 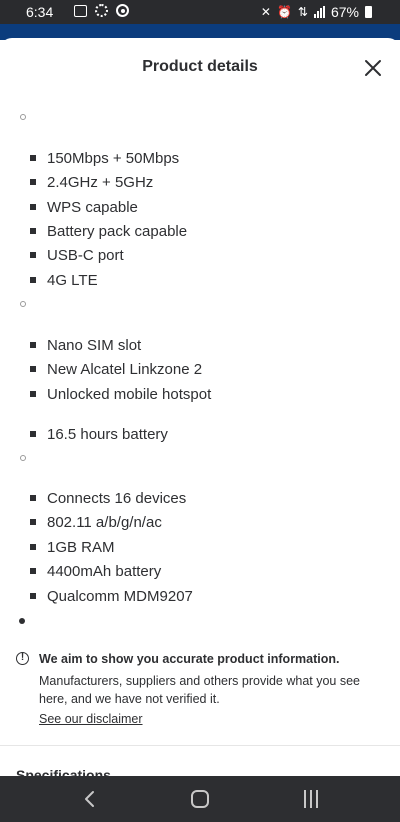 What do you see at coordinates (368, 12) in the screenshot?
I see `battery-icon` at bounding box center [368, 12].